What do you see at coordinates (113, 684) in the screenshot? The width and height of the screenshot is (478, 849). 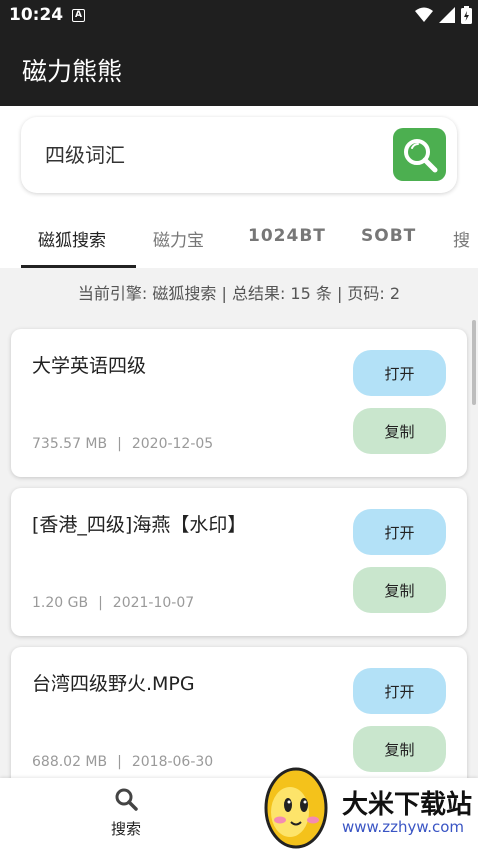 I see `result-title: 台湾四级野火.MPG` at bounding box center [113, 684].